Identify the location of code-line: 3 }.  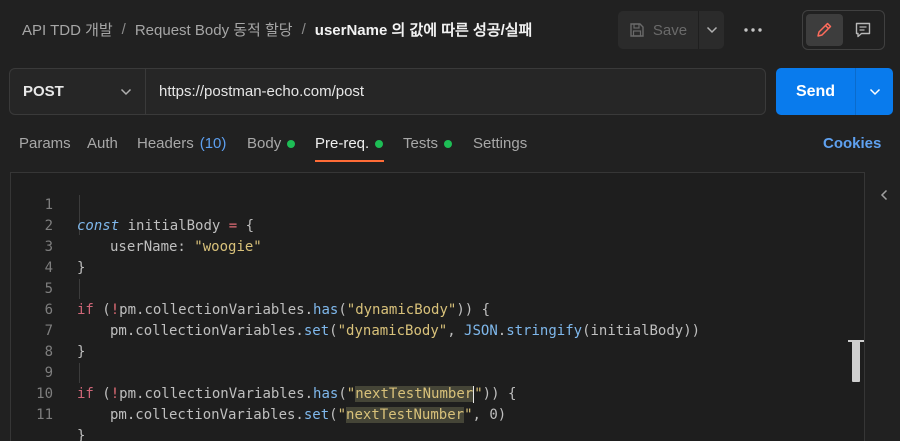
(437, 246).